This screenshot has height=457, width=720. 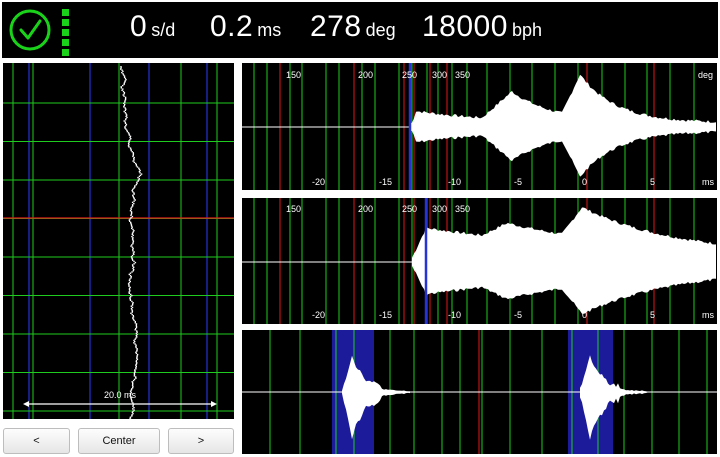 I want to click on ms-tick: 5, so click(x=652, y=315).